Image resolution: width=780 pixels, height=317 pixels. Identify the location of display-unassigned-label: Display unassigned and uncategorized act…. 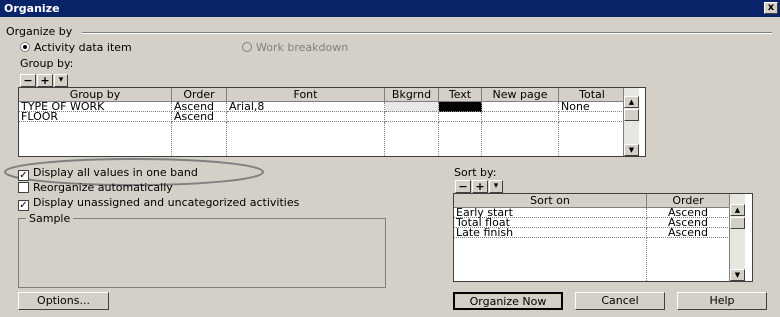
(166, 202).